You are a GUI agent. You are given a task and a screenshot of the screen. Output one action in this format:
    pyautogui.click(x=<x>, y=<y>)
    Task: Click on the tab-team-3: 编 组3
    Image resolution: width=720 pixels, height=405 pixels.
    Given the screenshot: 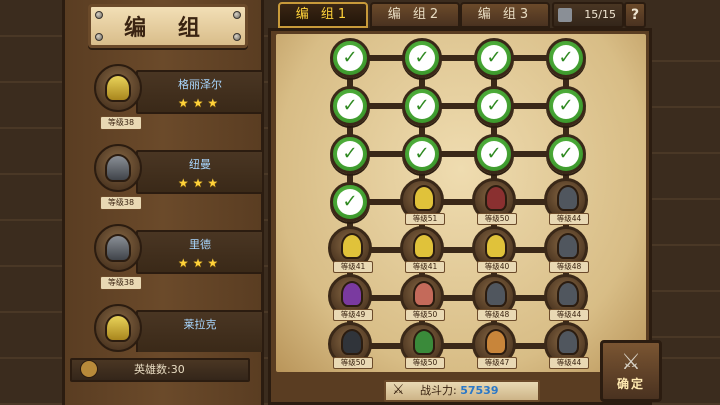 What is the action you would take?
    pyautogui.click(x=505, y=15)
    